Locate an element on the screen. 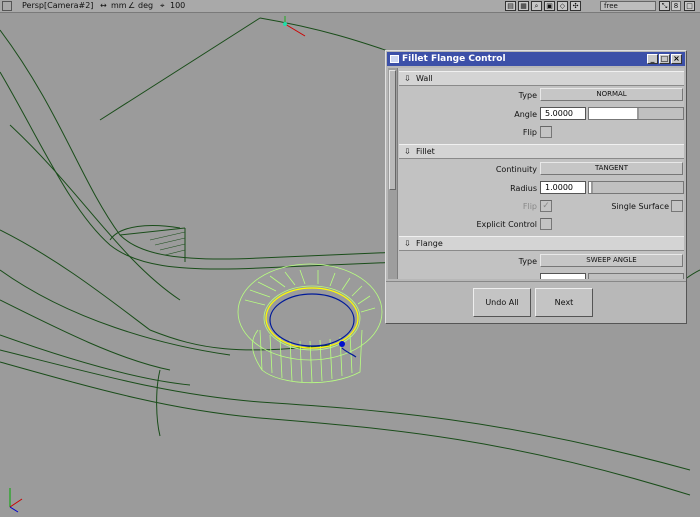 This screenshot has height=517, width=700. linear-unit-label: mm is located at coordinates (119, 5).